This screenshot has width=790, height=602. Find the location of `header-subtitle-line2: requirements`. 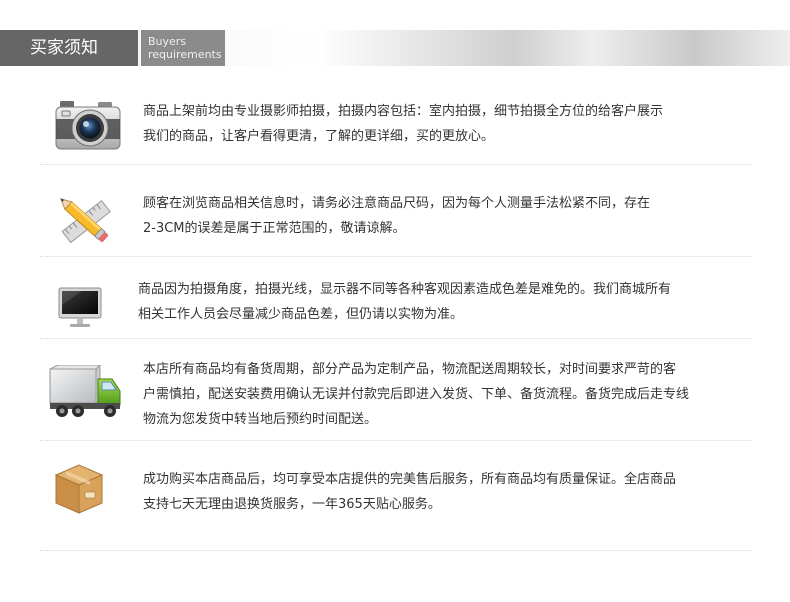

header-subtitle-line2: requirements is located at coordinates (185, 54).